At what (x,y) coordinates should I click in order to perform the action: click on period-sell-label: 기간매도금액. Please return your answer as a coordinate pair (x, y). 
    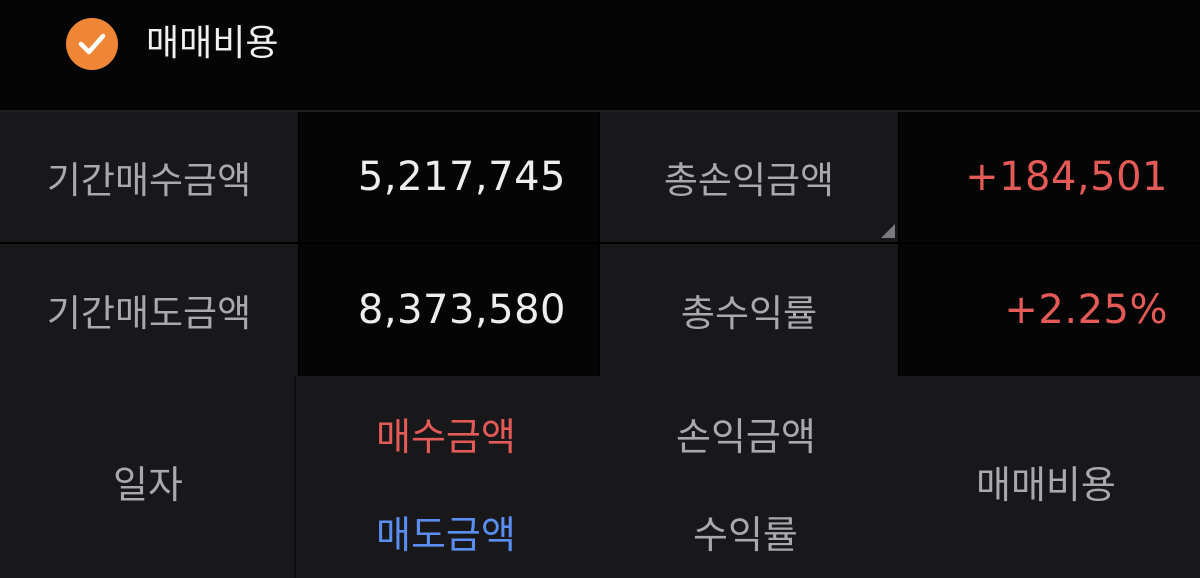
    Looking at the image, I should click on (149, 310).